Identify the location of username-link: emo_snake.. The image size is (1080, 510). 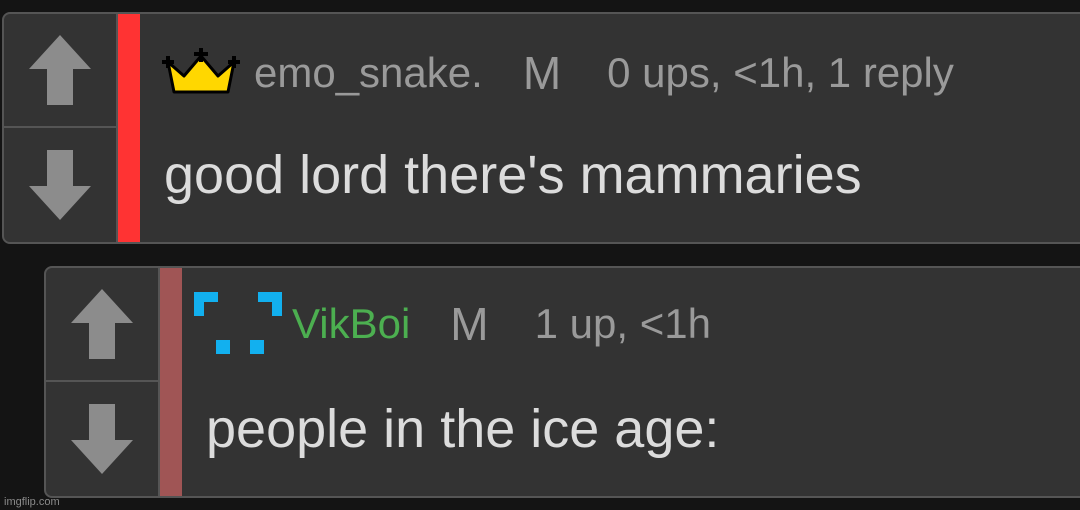
(368, 73).